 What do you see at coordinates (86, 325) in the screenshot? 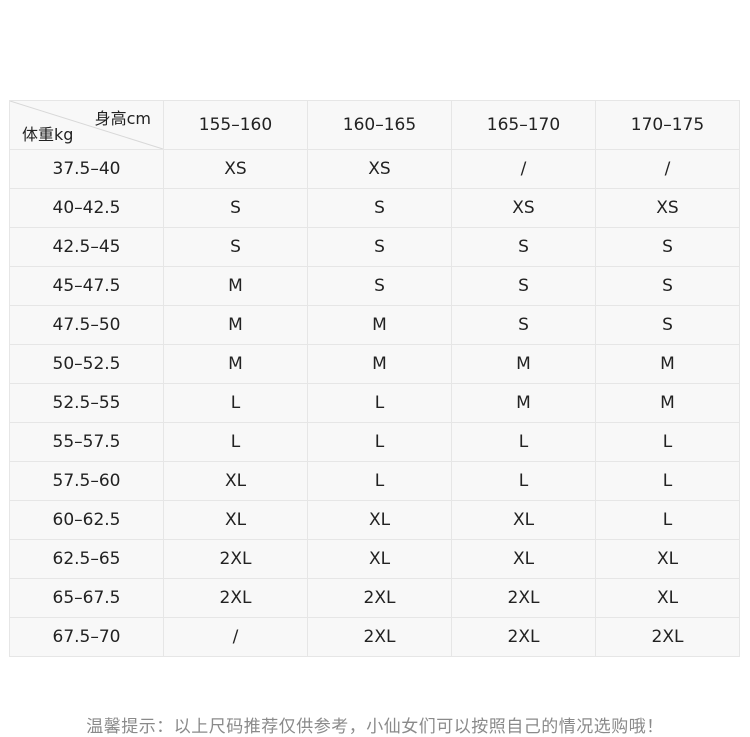
I see `weight-range-cell: 47.5–50` at bounding box center [86, 325].